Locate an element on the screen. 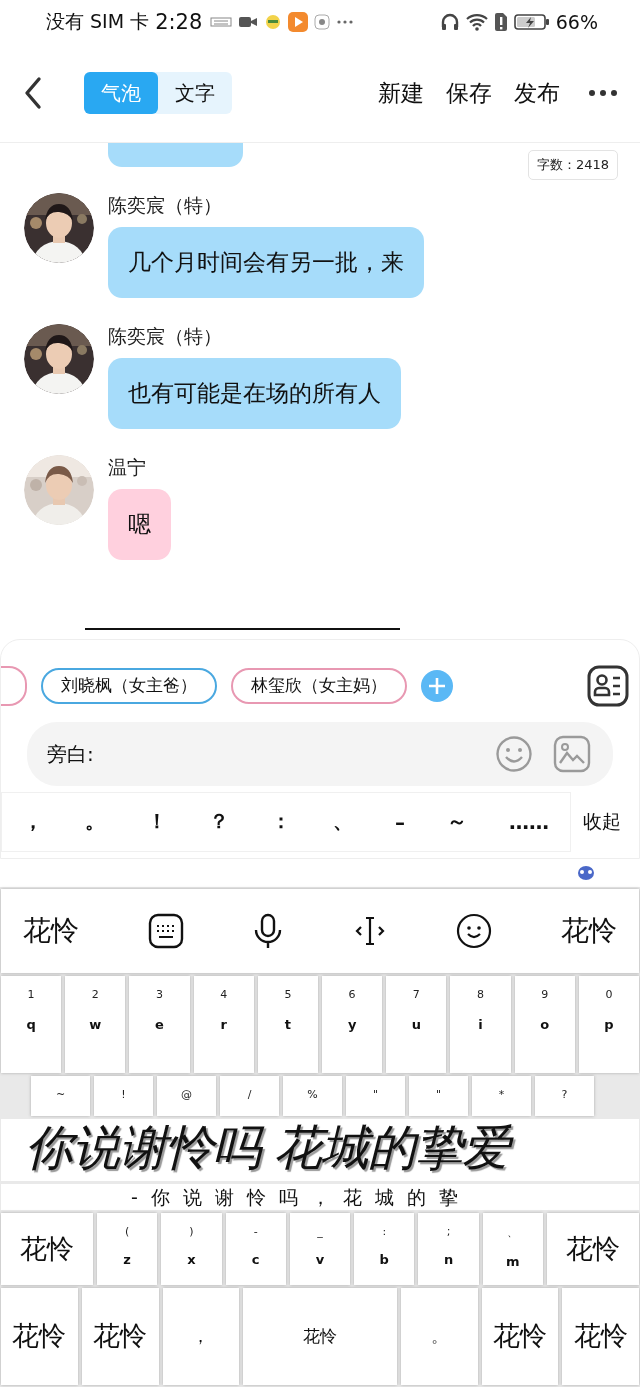 Image resolution: width=640 pixels, height=1387 pixels. word-count: 字数：2418 is located at coordinates (572, 164).